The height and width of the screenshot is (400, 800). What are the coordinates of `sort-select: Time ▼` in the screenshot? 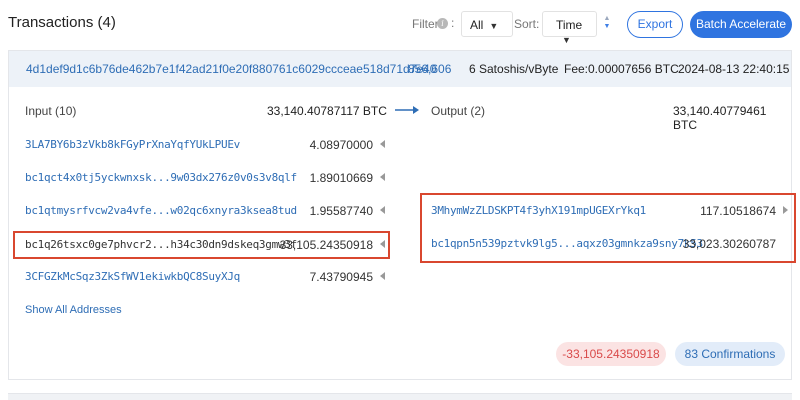 It's located at (569, 28).